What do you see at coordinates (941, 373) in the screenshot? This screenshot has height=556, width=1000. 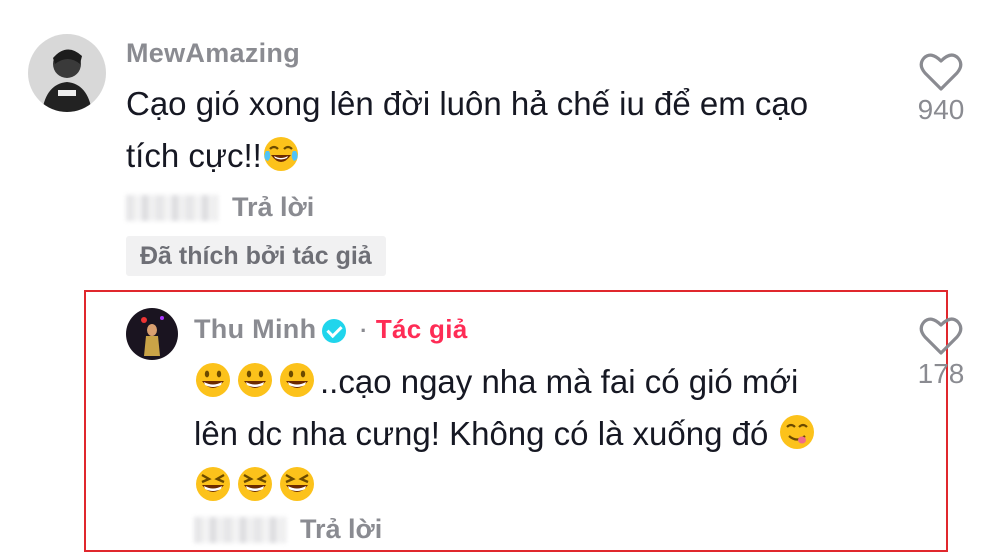 I see `reply-like-count: 178` at bounding box center [941, 373].